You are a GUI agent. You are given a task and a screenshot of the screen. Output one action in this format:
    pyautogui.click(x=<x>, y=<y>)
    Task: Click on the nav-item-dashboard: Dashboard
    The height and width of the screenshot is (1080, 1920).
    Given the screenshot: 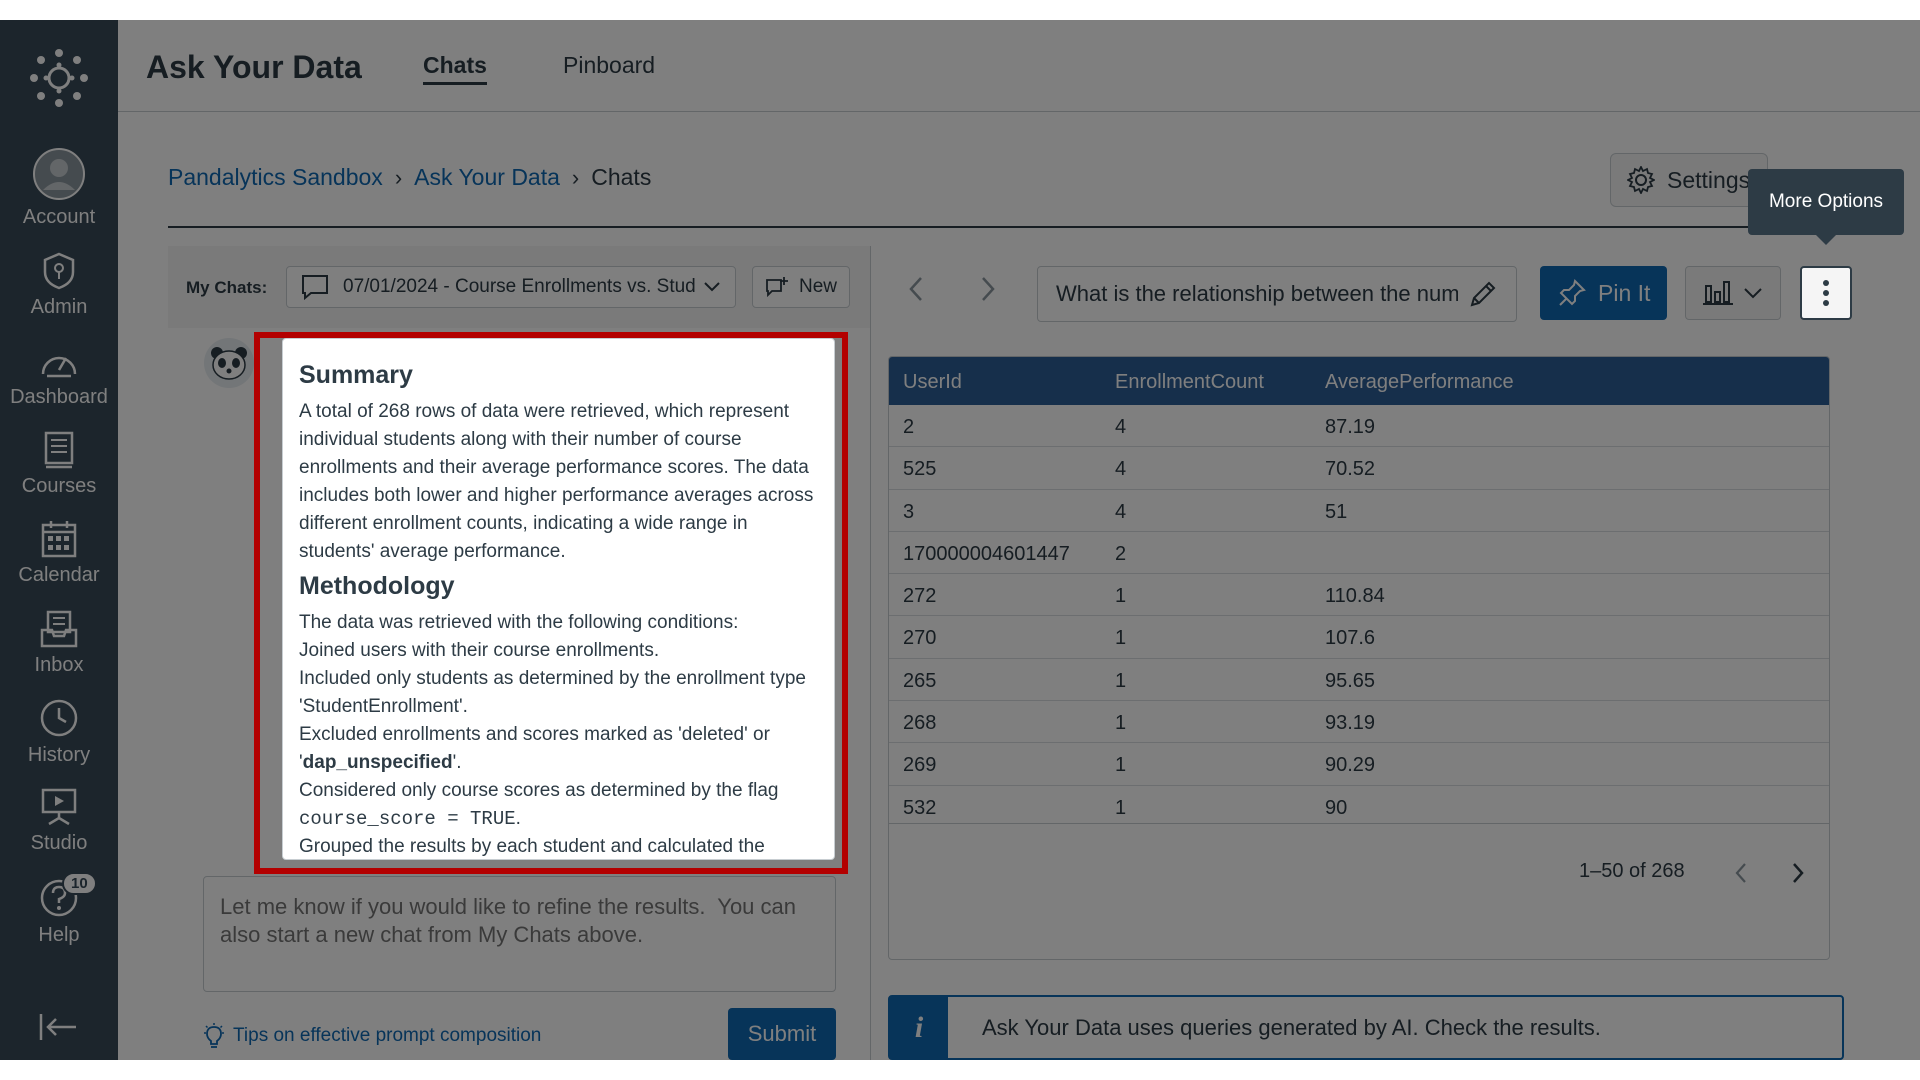 What is the action you would take?
    pyautogui.click(x=59, y=377)
    